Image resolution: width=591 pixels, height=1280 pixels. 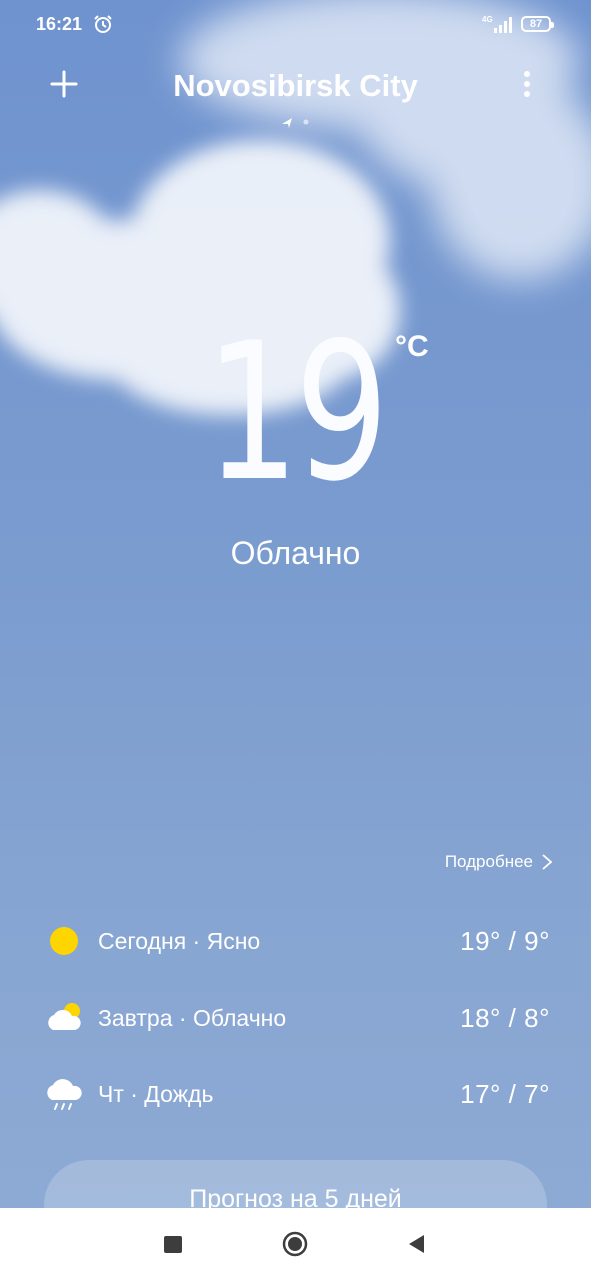 I want to click on network-type: 4G, so click(x=487, y=19).